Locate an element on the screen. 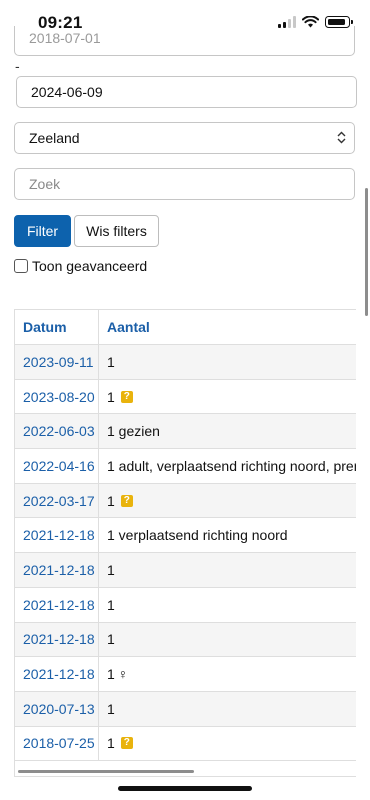 Image resolution: width=370 pixels, height=800 pixels. table-row: 2023-08-20 1? is located at coordinates (185, 397).